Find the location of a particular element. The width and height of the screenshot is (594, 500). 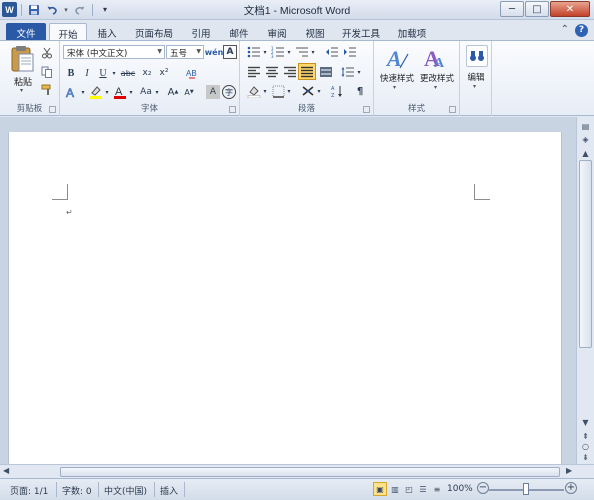

status-insert-mode: 插入 is located at coordinates (169, 490).